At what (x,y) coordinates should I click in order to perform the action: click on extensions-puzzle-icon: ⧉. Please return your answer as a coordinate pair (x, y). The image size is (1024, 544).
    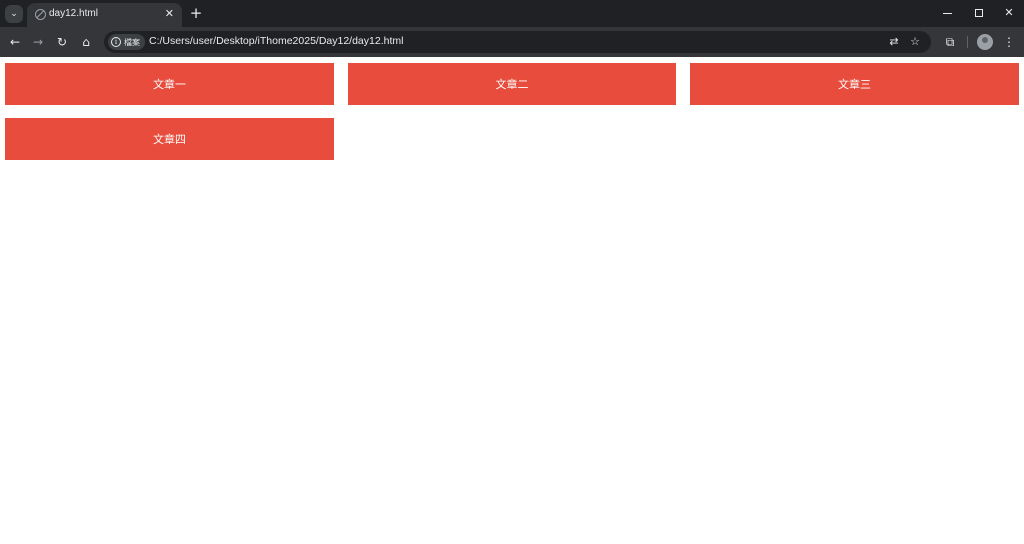
    Looking at the image, I should click on (950, 42).